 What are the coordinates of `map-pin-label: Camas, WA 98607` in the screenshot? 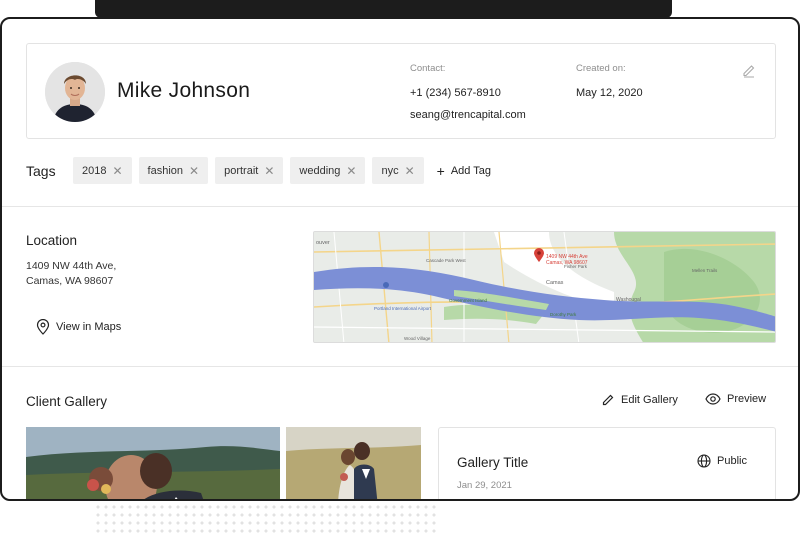 It's located at (567, 263).